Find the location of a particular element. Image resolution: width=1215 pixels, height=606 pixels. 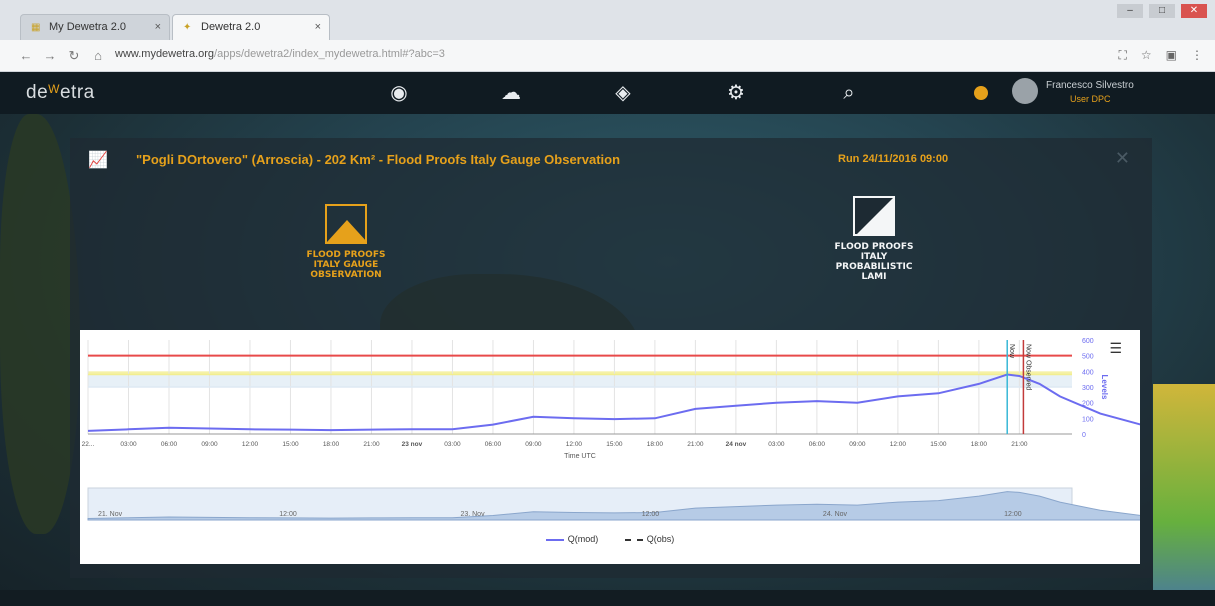

y-tick-label: 300 is located at coordinates (1088, 388).